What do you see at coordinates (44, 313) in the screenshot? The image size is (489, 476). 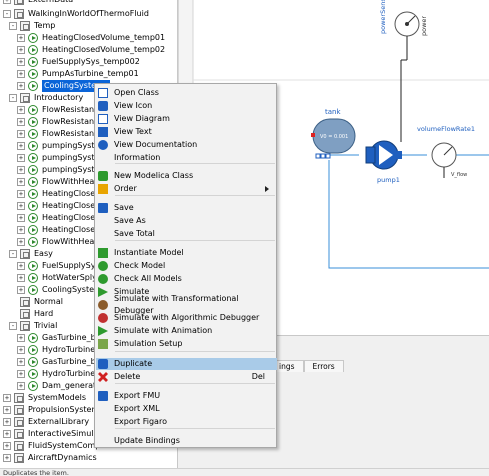 I see `tree-item-label: Hard` at bounding box center [44, 313].